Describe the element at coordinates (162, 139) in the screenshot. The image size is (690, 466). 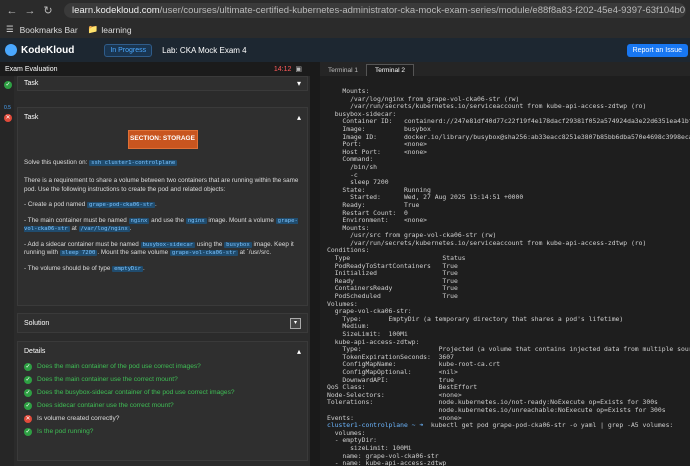
I see `section-badge: SECTION: STORAGE` at that location.